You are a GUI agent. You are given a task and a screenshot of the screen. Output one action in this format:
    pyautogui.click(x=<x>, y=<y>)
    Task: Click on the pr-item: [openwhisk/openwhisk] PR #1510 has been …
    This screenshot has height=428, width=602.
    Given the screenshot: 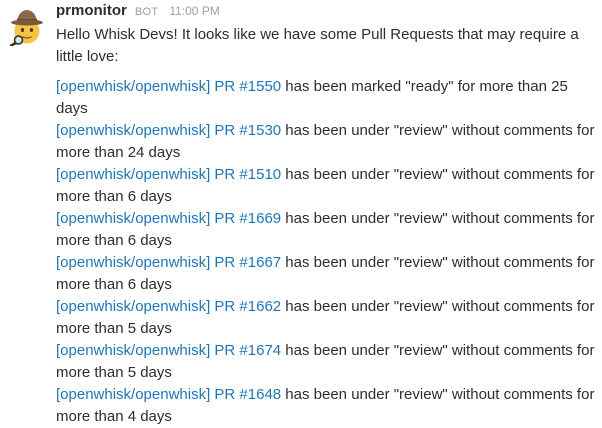 What is the action you would take?
    pyautogui.click(x=328, y=186)
    